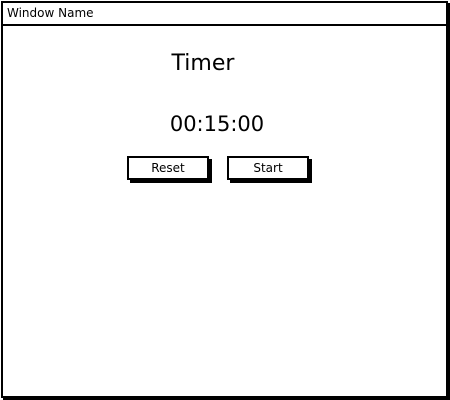  What do you see at coordinates (168, 168) in the screenshot?
I see `reset-button: Reset` at bounding box center [168, 168].